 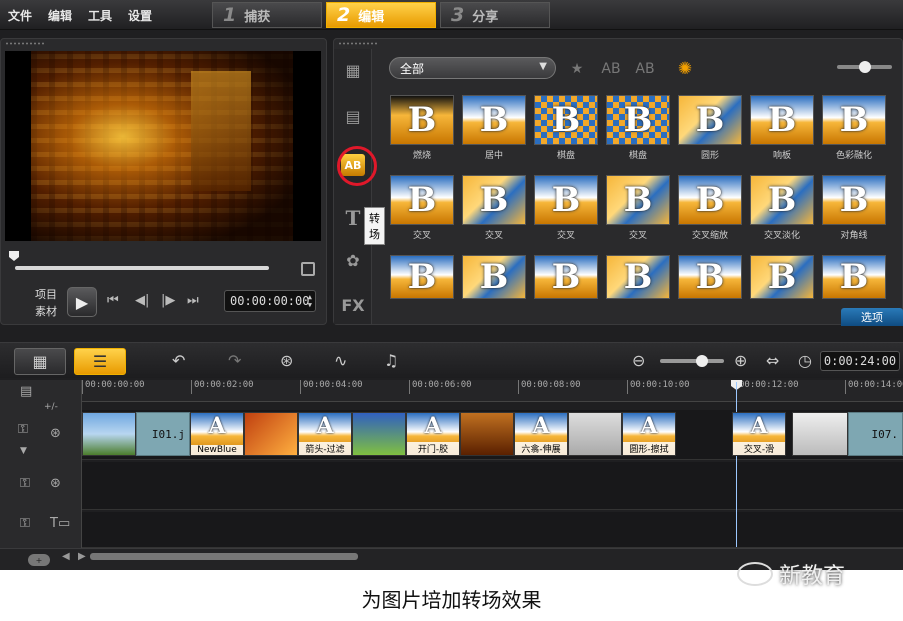 I want to click on storyboard-view-button: ▦, so click(x=40, y=361).